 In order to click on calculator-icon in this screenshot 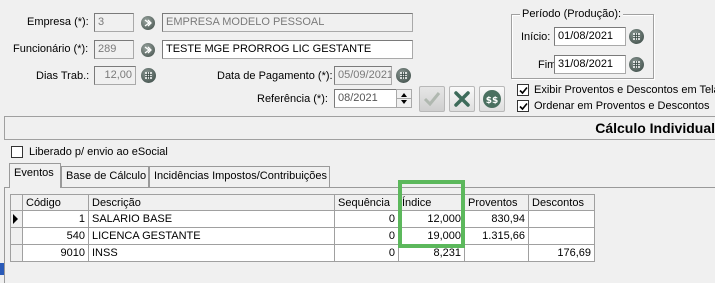, I will do `click(148, 75)`.